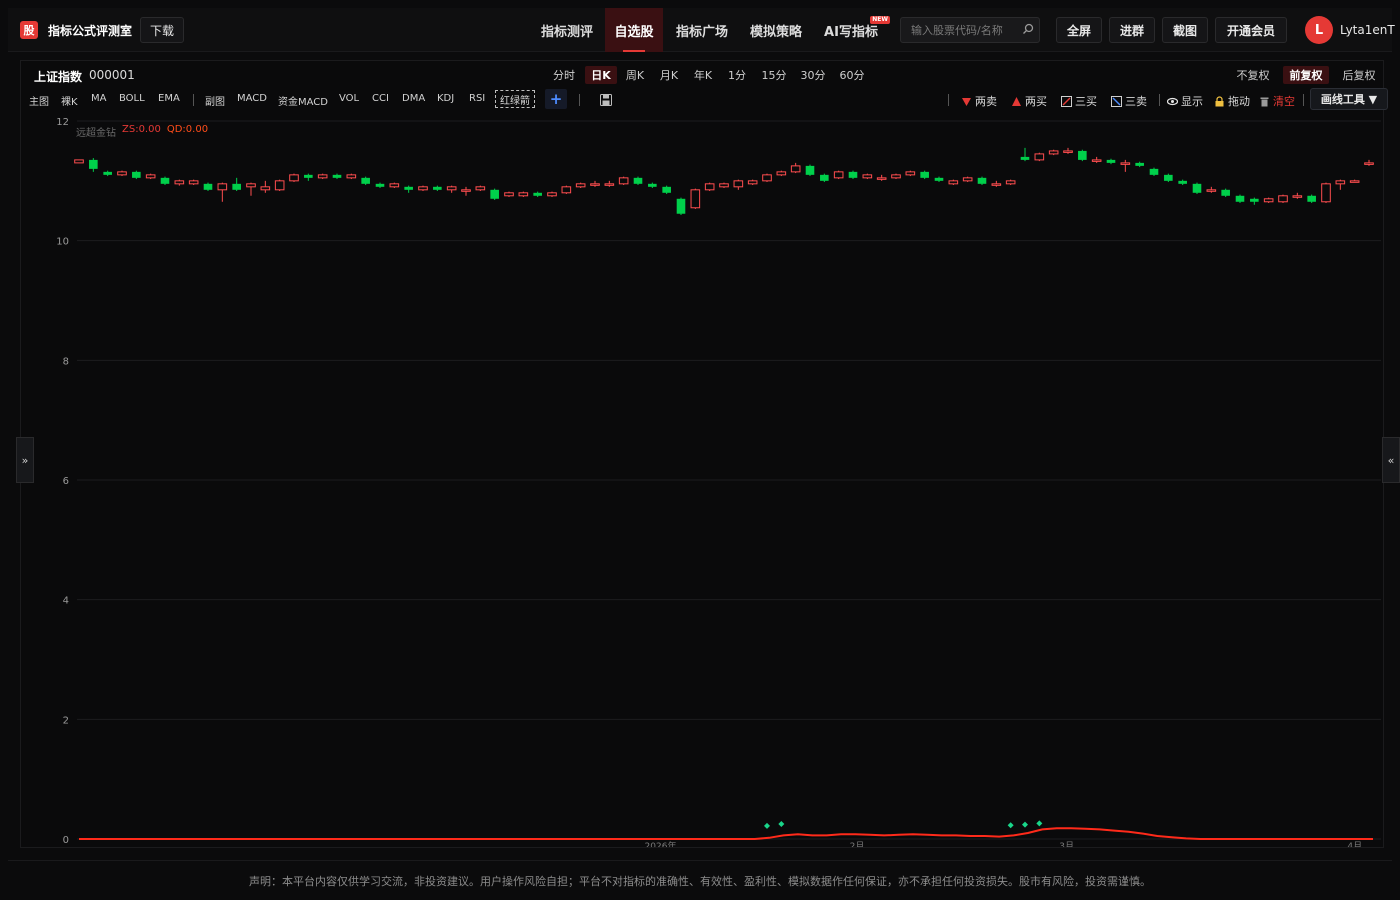  What do you see at coordinates (1306, 75) in the screenshot?
I see `adjust-forward: 前复权` at bounding box center [1306, 75].